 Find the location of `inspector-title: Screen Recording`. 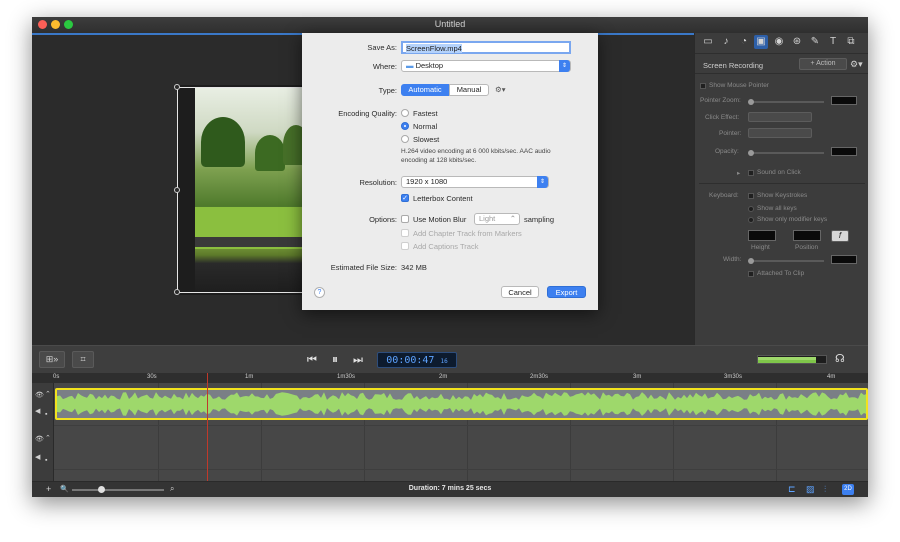

inspector-title: Screen Recording is located at coordinates (733, 65).